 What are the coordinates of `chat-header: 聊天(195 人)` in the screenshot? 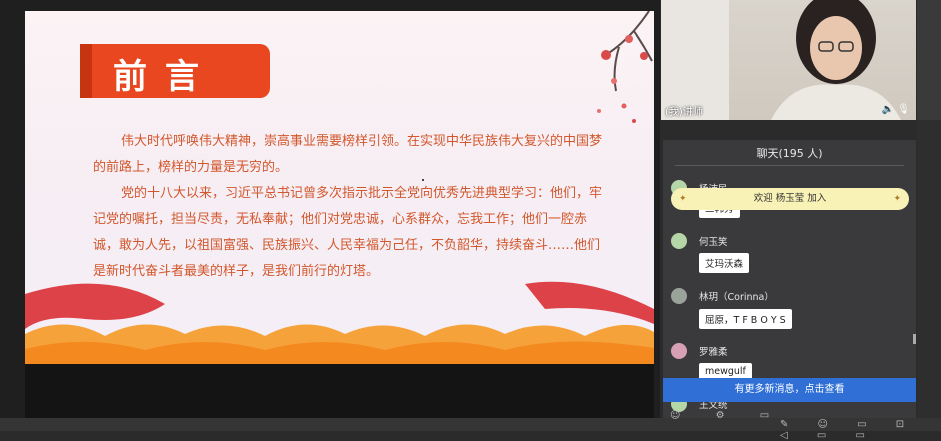 It's located at (789, 153).